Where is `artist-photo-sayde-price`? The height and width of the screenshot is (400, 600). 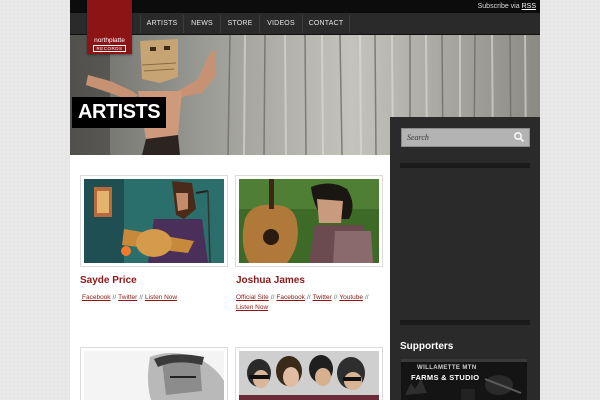 artist-photo-sayde-price is located at coordinates (154, 221).